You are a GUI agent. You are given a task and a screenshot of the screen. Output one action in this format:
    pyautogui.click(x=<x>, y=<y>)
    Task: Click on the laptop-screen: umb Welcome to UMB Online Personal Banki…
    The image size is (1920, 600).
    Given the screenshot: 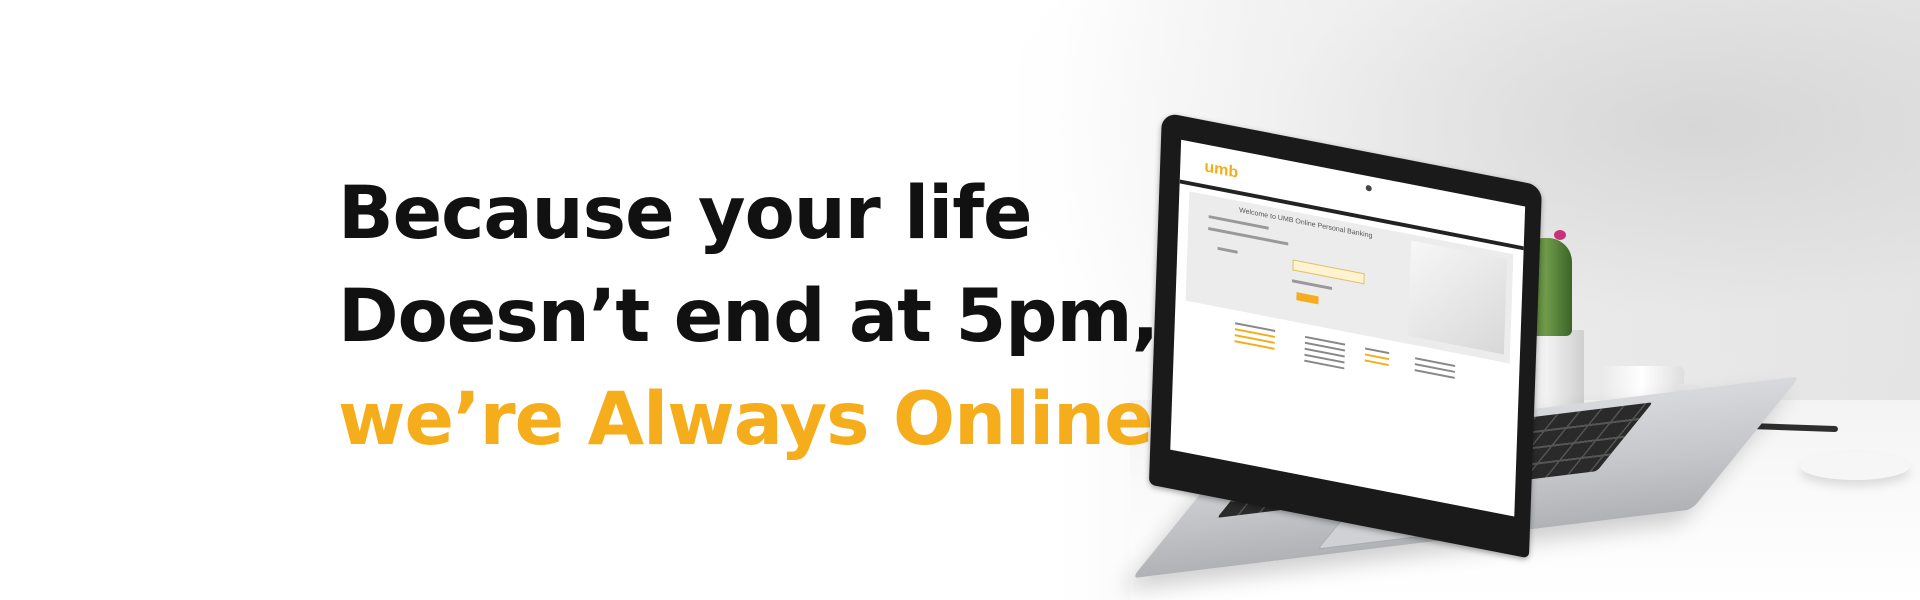 What is the action you would take?
    pyautogui.click(x=1348, y=328)
    